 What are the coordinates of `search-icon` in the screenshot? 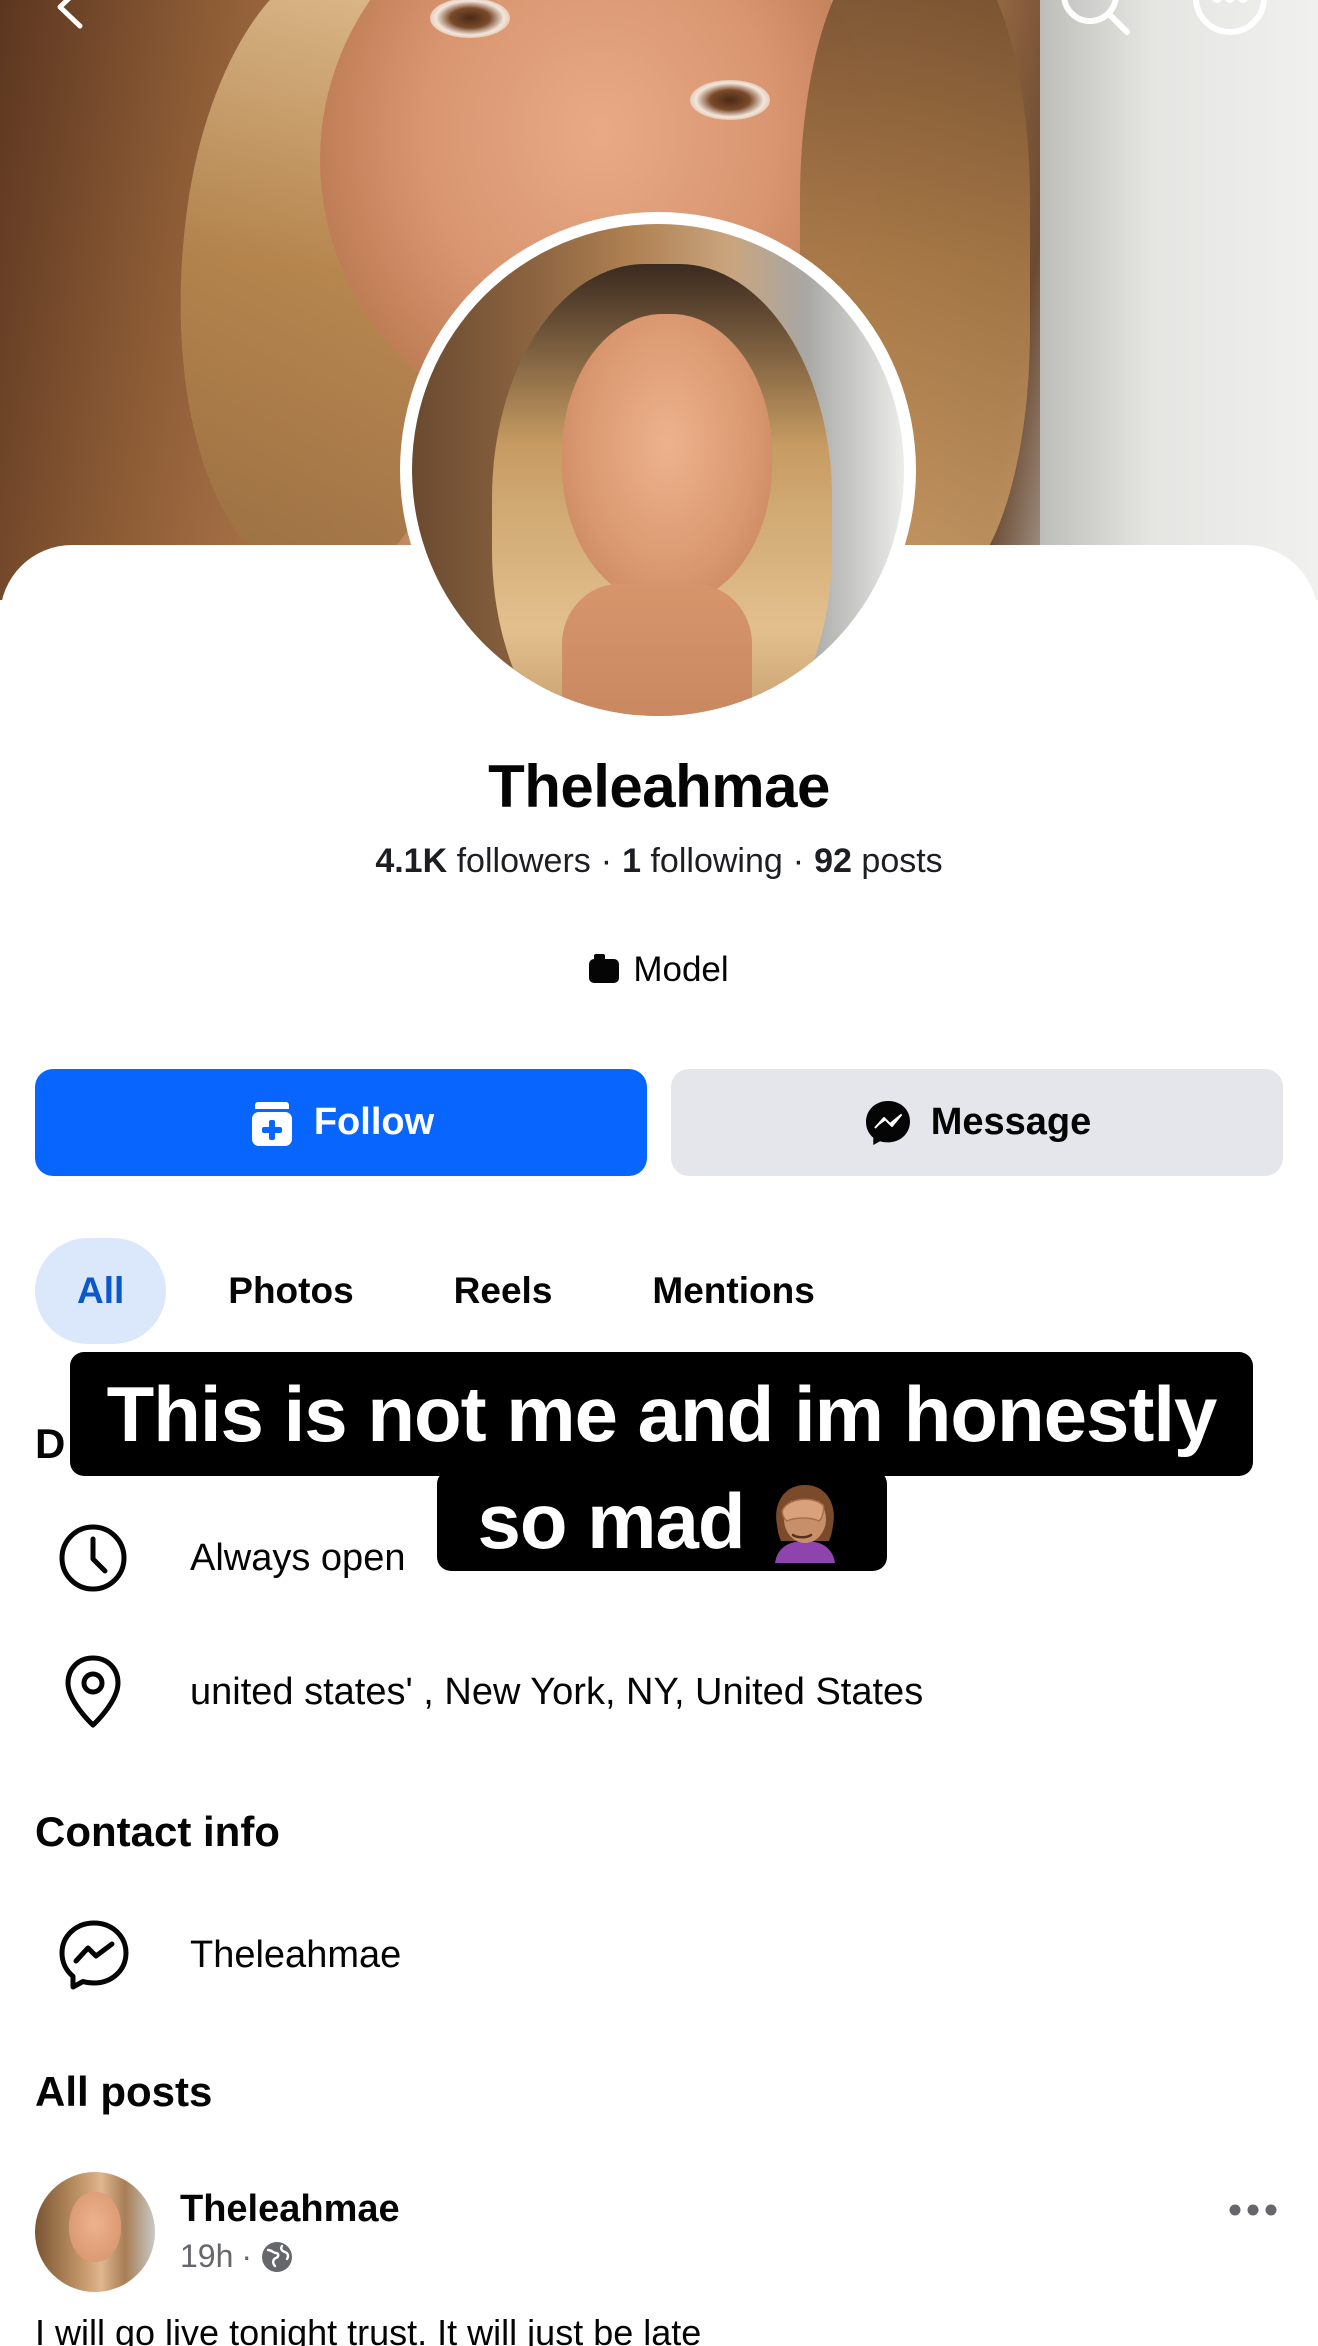 It's located at (1095, 22).